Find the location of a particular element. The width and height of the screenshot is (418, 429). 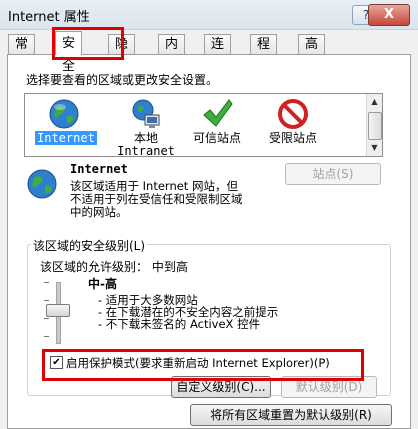

window-title: Internet 属性 is located at coordinates (49, 17).